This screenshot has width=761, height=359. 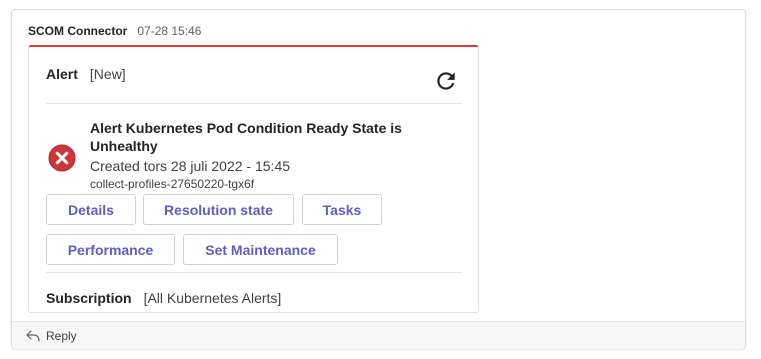 I want to click on alert-source: collect-profiles-27650220-tgx6f, so click(x=172, y=184).